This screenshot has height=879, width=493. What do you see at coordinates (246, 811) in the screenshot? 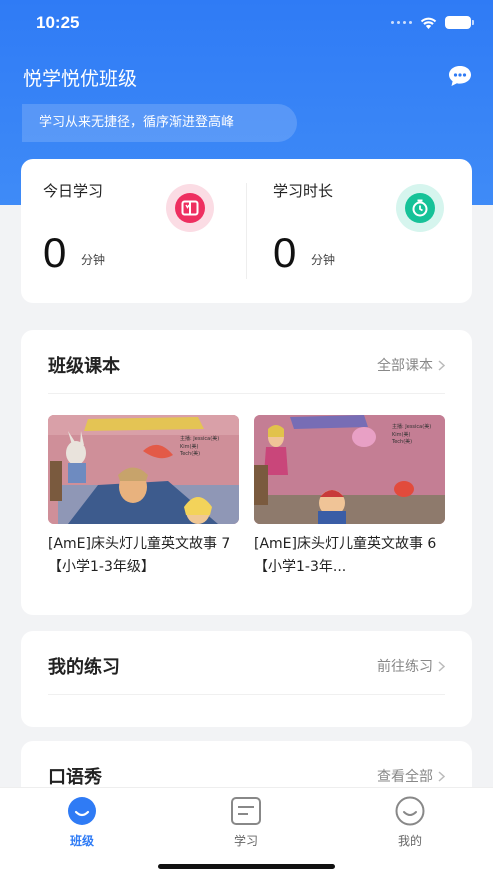
I see `notebook-icon` at bounding box center [246, 811].